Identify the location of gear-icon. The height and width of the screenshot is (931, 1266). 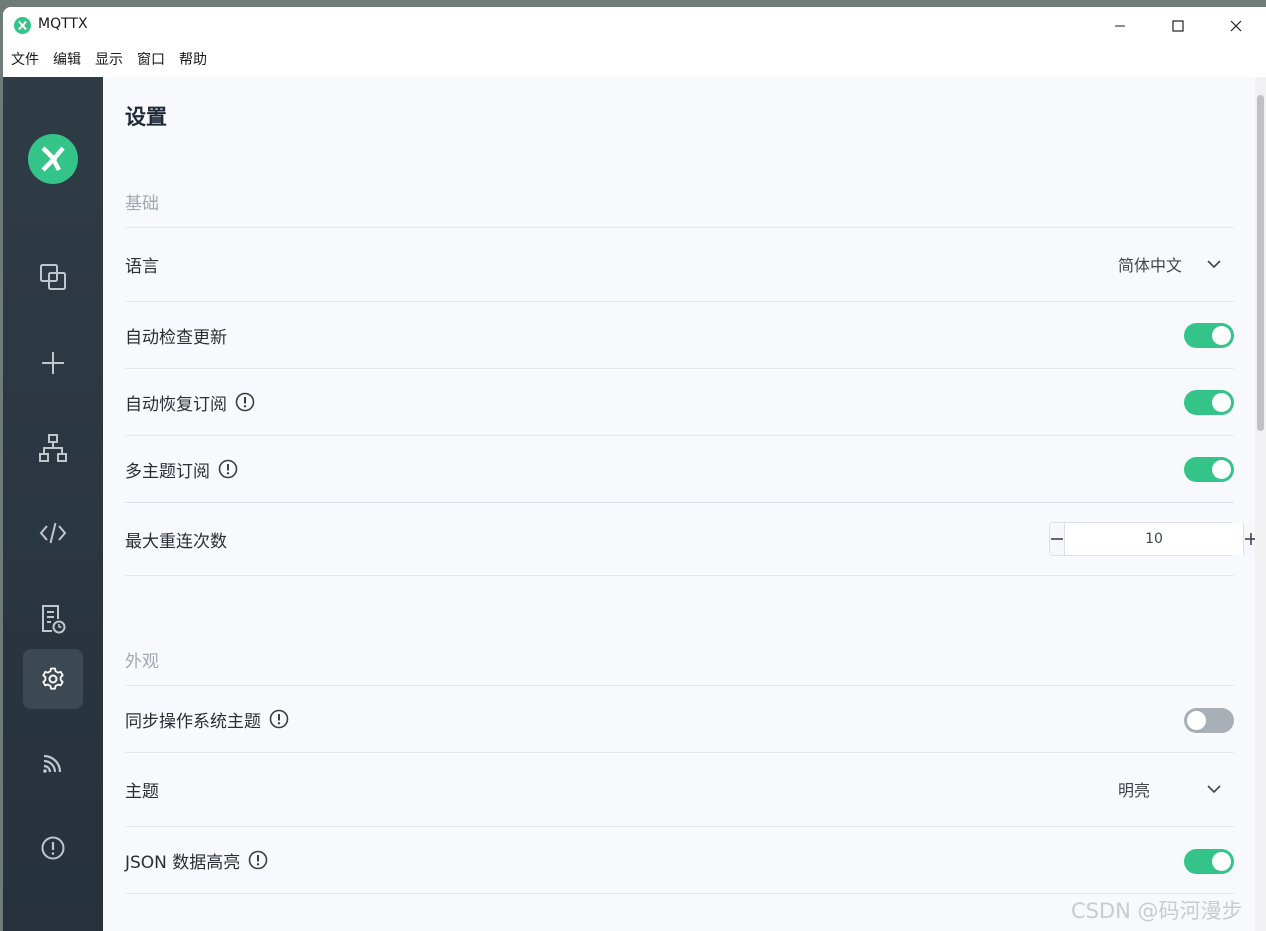
(53, 678).